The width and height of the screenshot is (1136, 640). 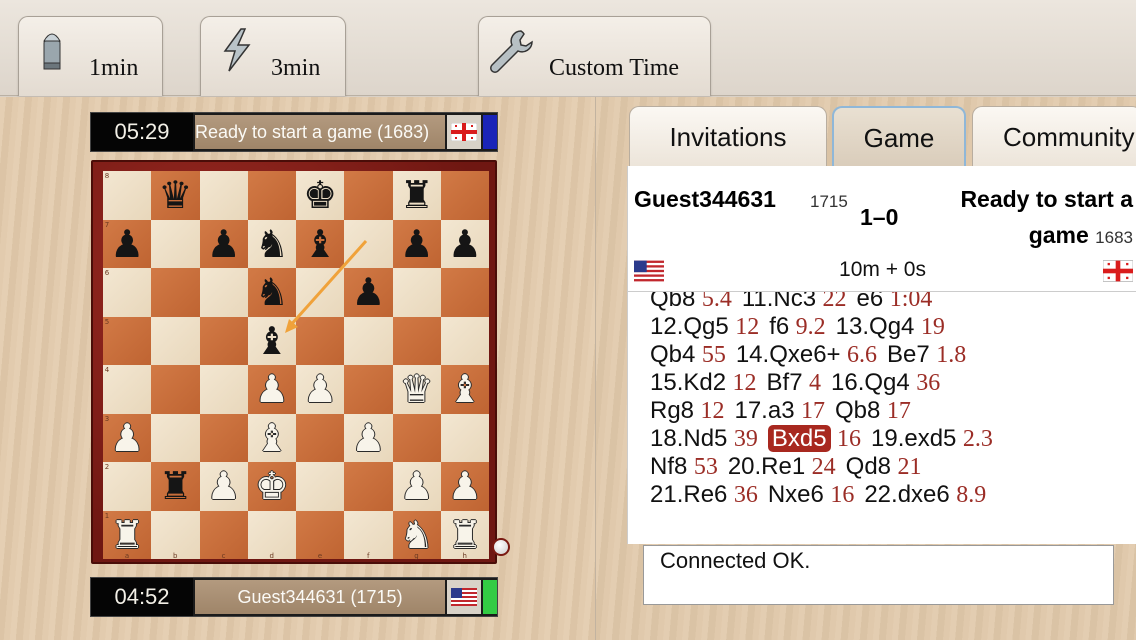 I want to click on square-e8: ♚, so click(x=320, y=195).